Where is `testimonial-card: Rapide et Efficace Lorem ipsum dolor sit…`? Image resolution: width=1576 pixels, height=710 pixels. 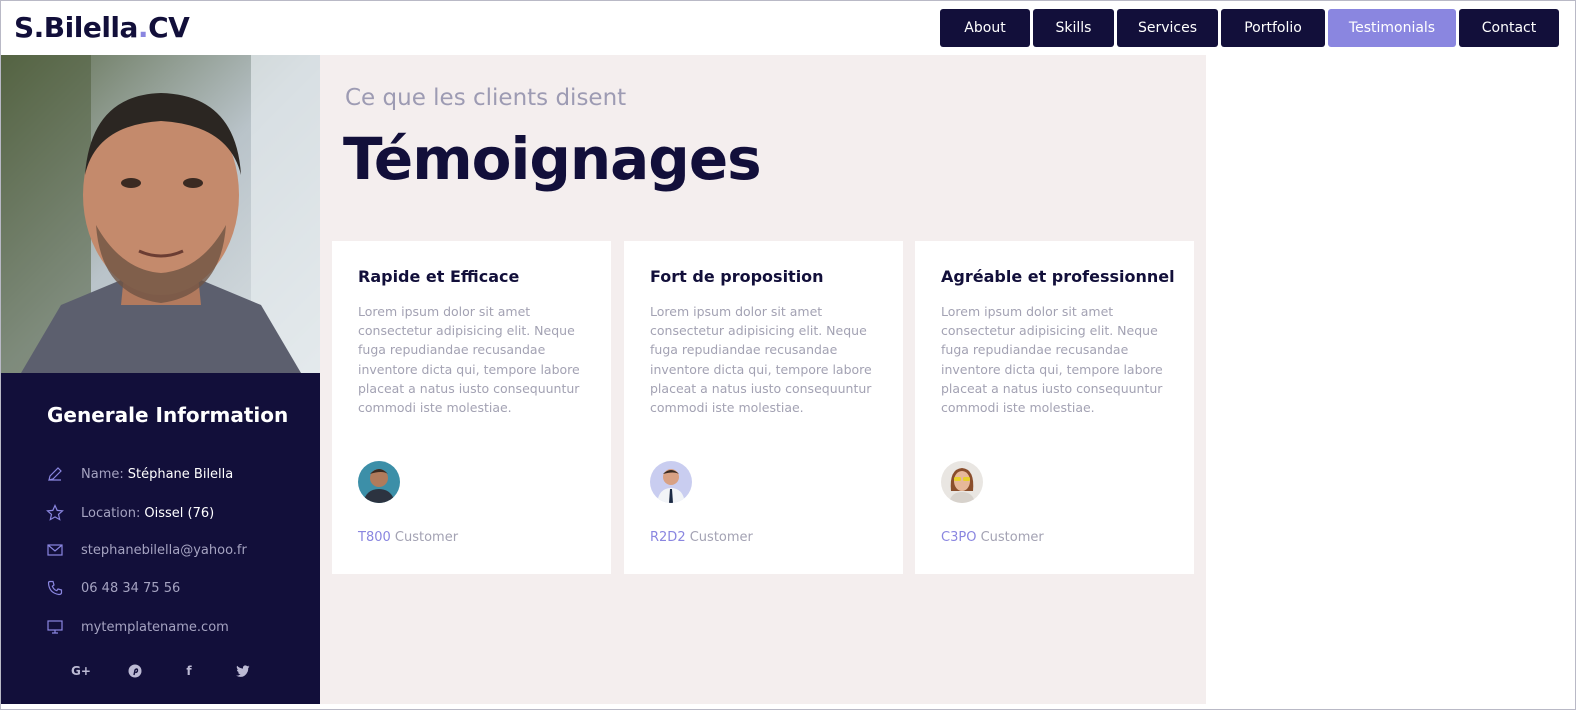 testimonial-card: Rapide et Efficace Lorem ipsum dolor sit… is located at coordinates (471, 407).